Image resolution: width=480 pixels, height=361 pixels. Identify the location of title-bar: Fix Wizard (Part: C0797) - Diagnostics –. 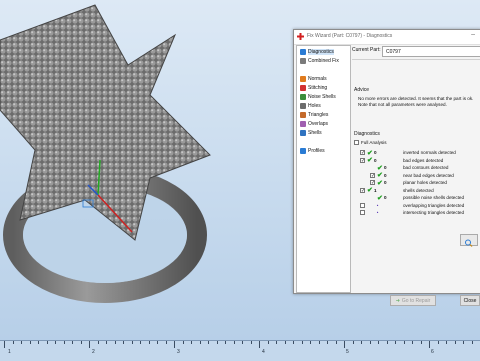
(387, 37).